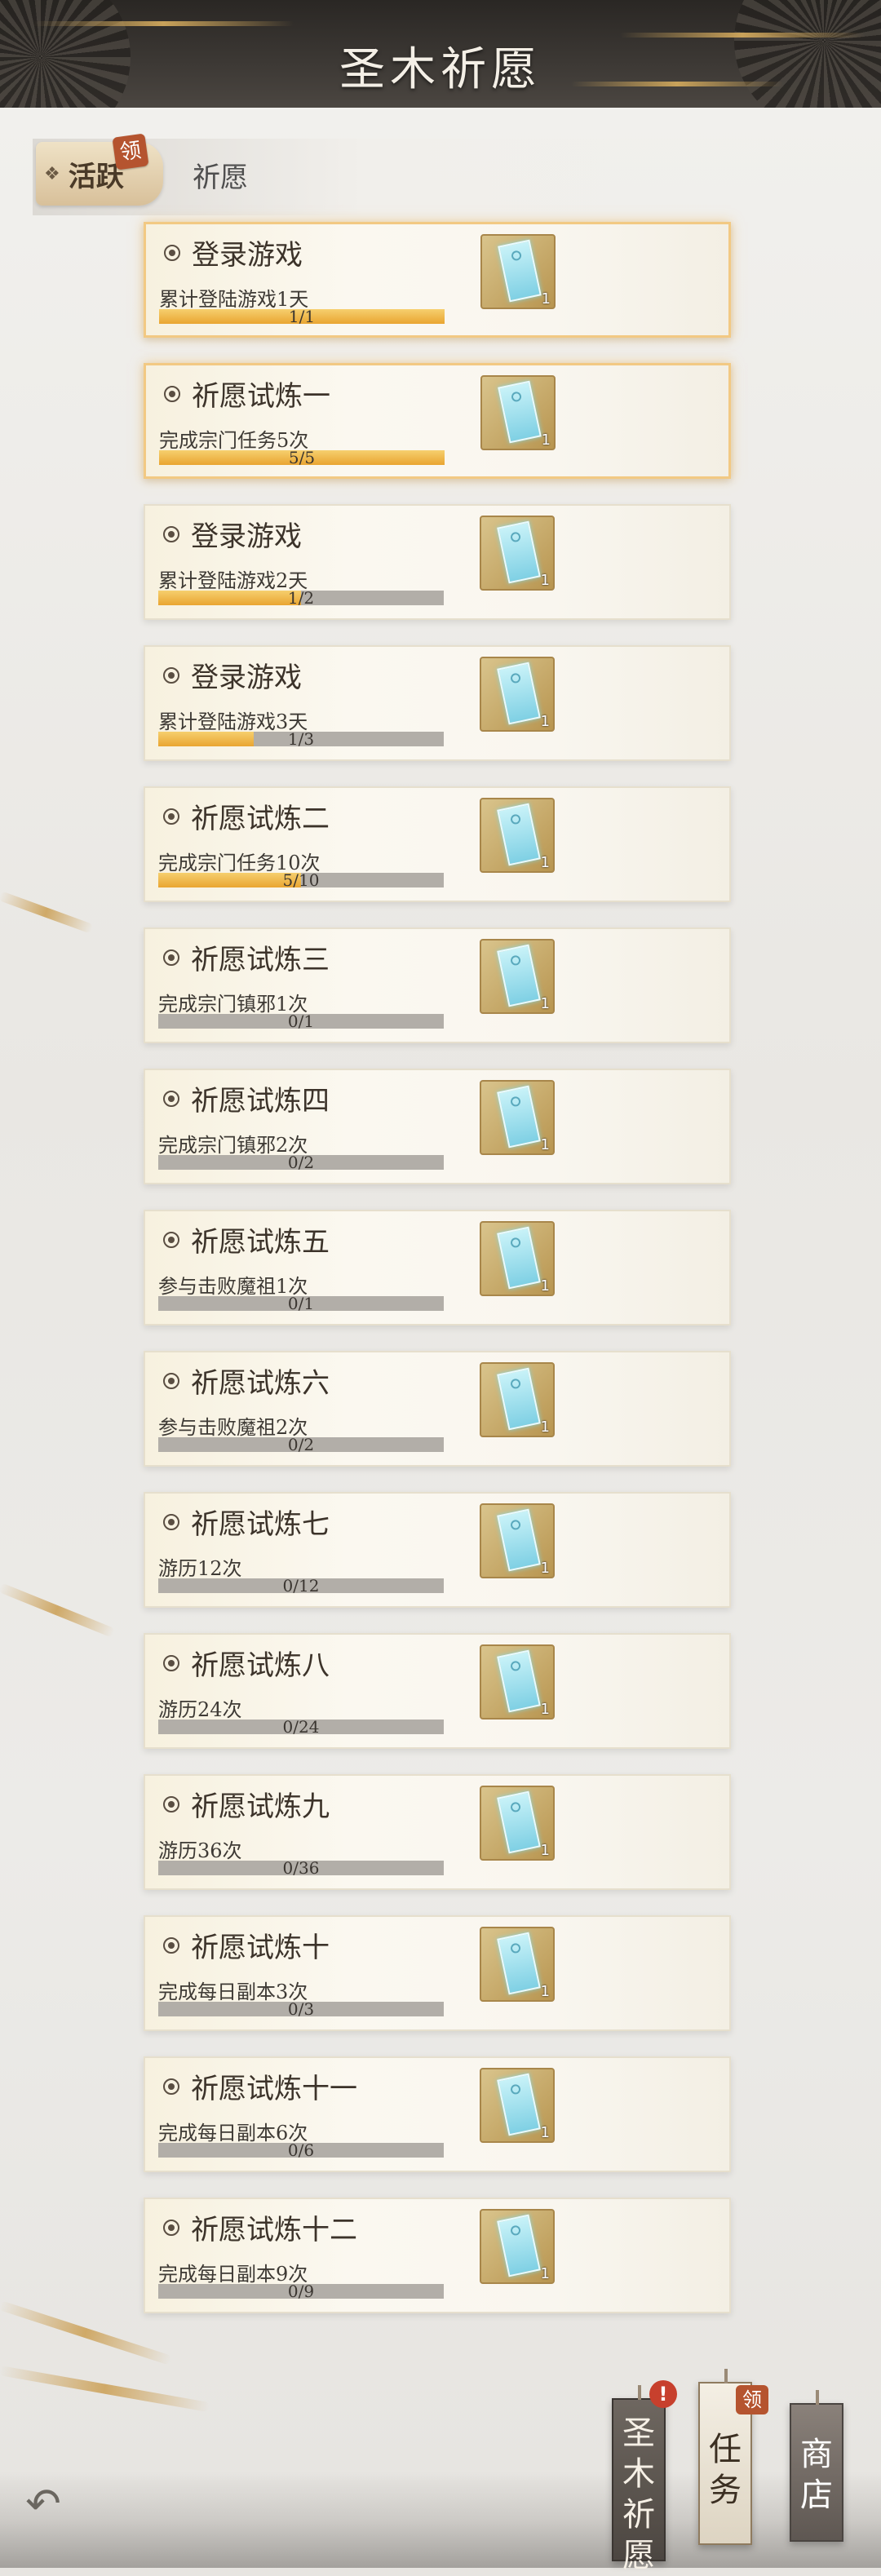 This screenshot has width=881, height=2576. Describe the element at coordinates (261, 396) in the screenshot. I see `task-title-text: 祈愿试炼一` at that location.